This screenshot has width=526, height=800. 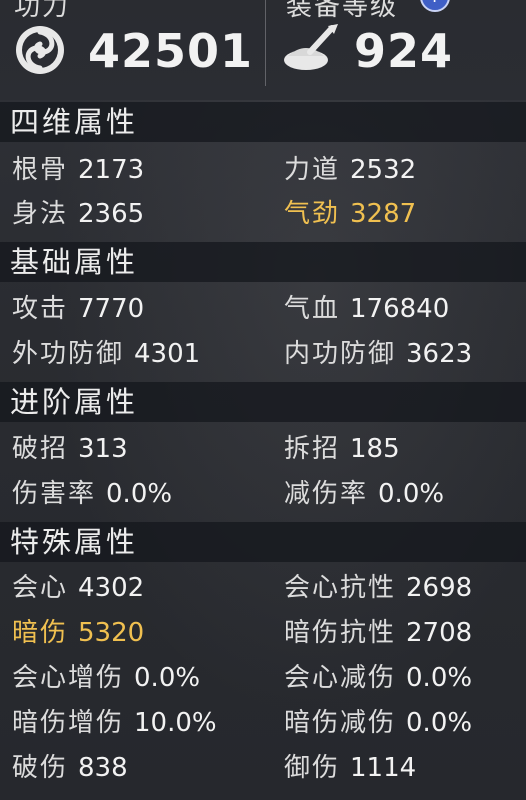 What do you see at coordinates (342, 449) in the screenshot?
I see `stat-item: 拆招 185` at bounding box center [342, 449].